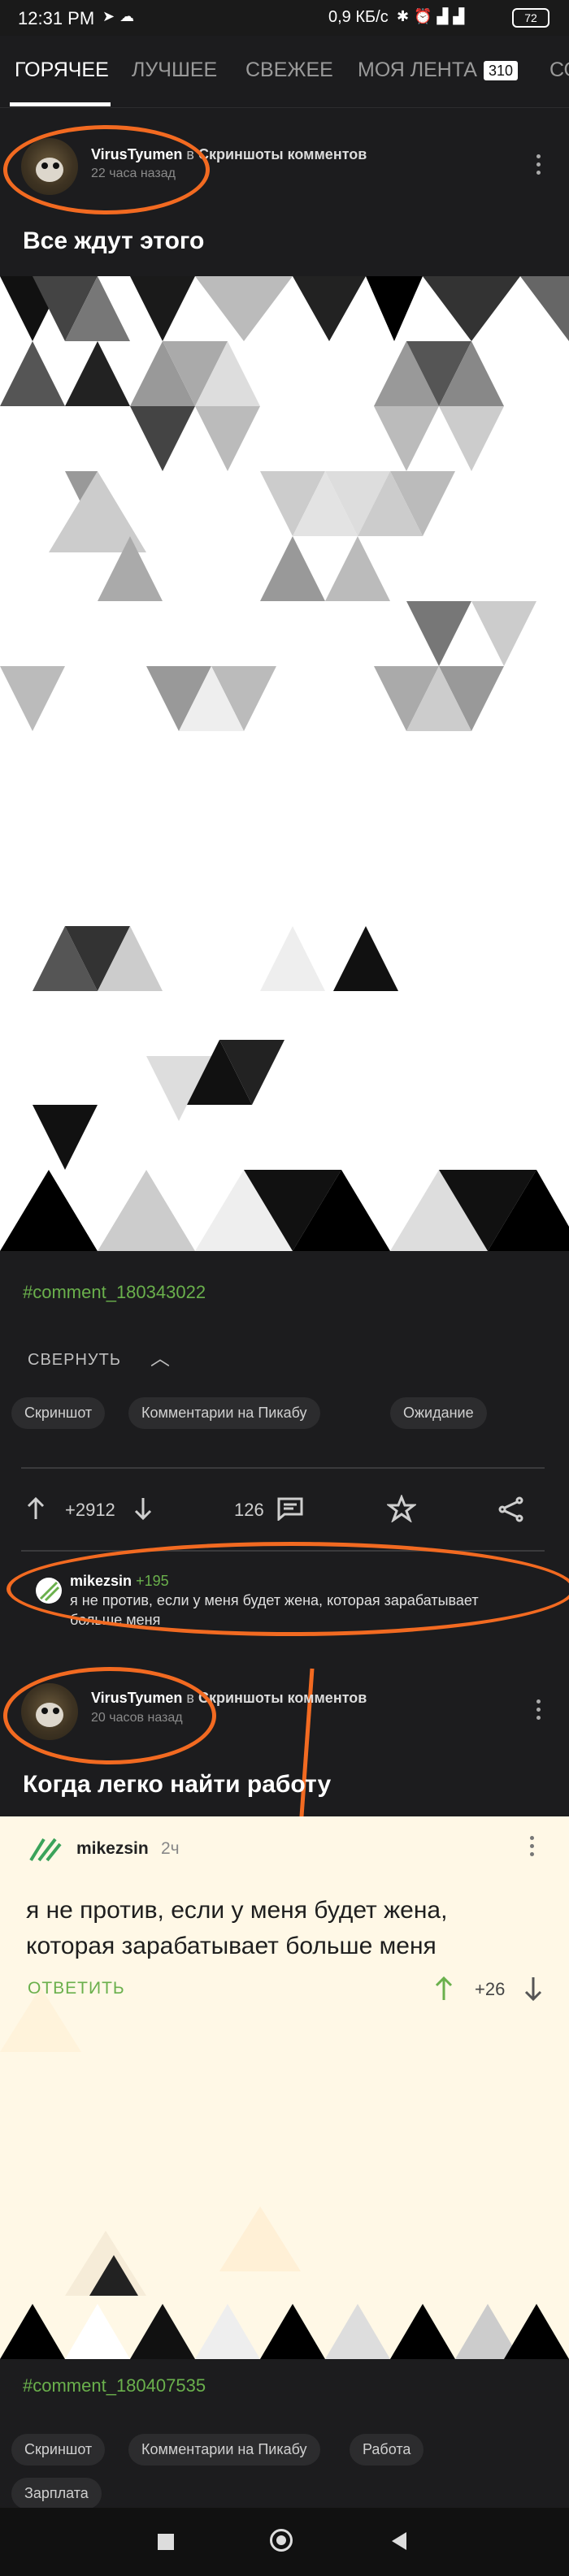 This screenshot has width=569, height=2576. What do you see at coordinates (129, 16) in the screenshot?
I see `weather-icon: ☁` at bounding box center [129, 16].